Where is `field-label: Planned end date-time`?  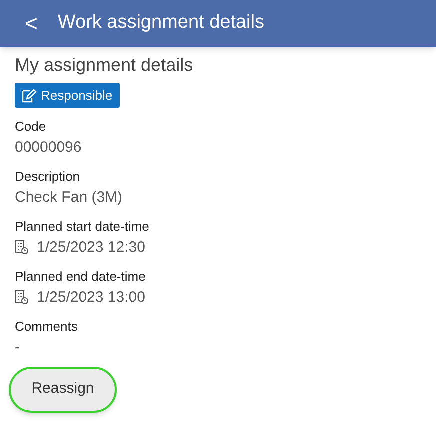 field-label: Planned end date-time is located at coordinates (81, 277).